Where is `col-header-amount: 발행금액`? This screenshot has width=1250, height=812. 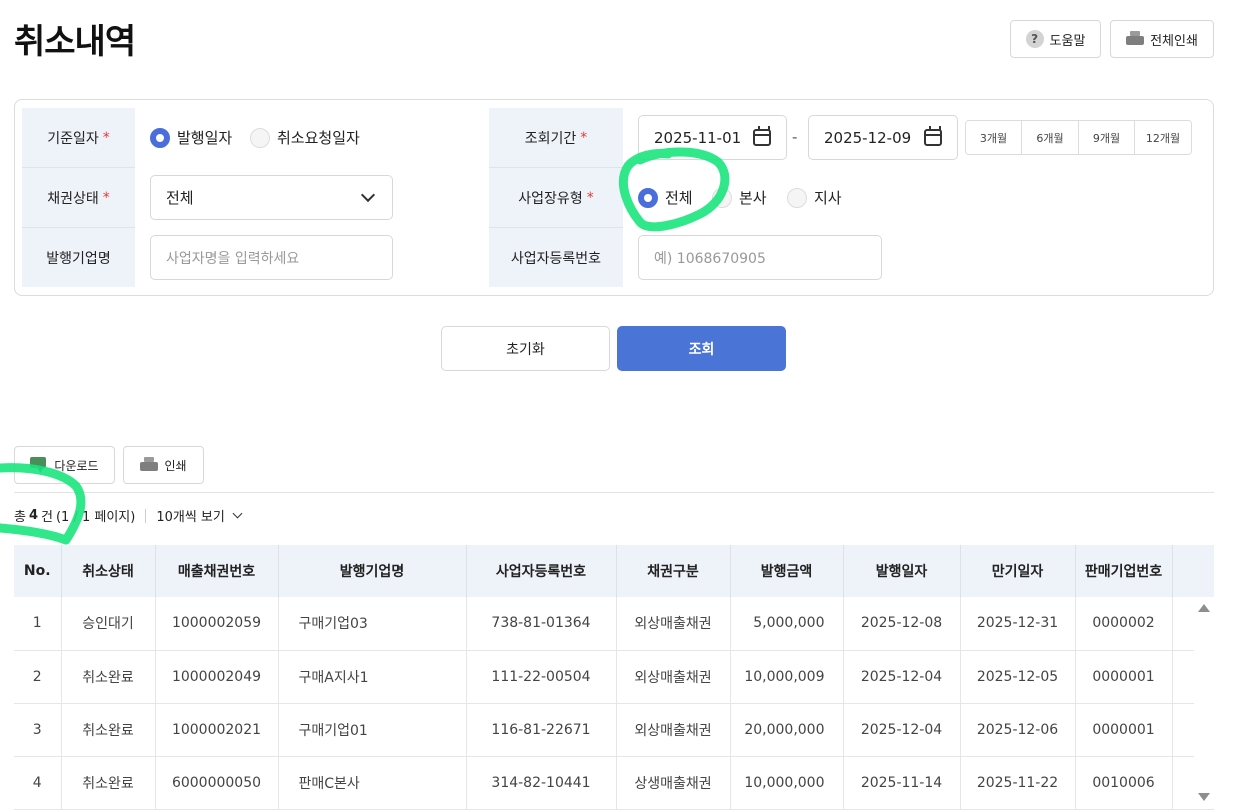 col-header-amount: 발행금액 is located at coordinates (787, 571).